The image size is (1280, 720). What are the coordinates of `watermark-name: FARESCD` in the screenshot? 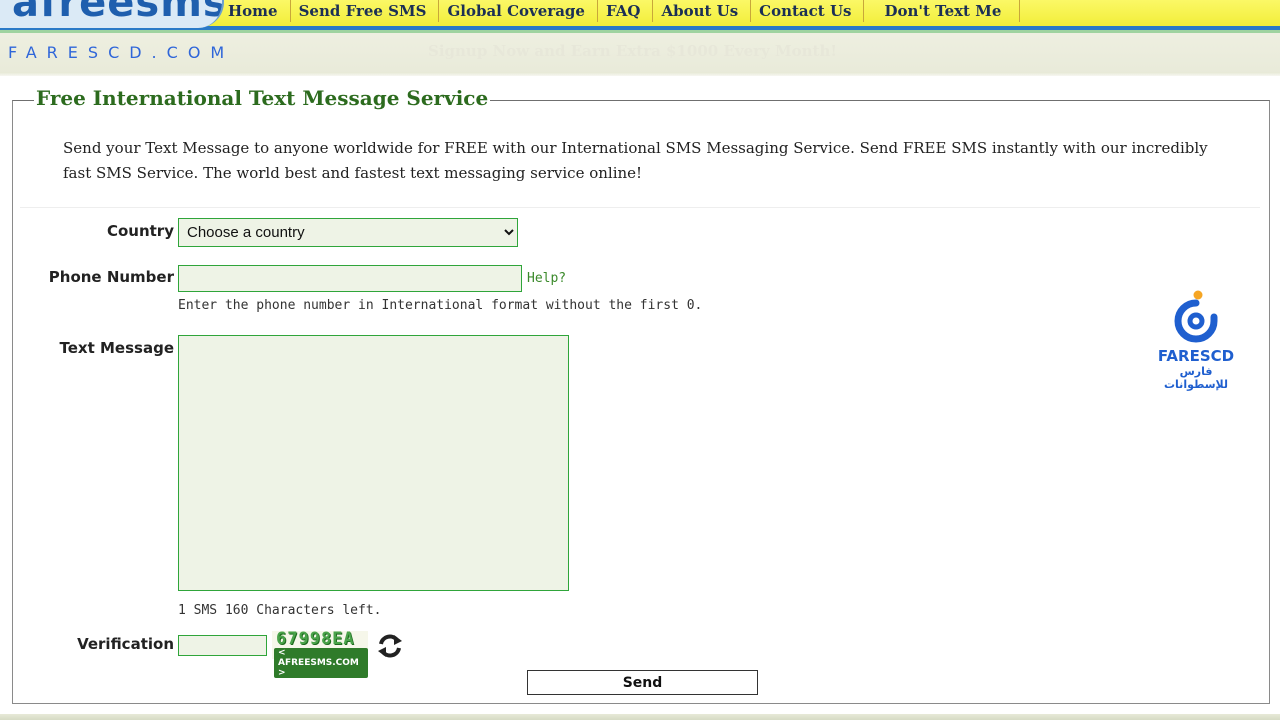 It's located at (1196, 356).